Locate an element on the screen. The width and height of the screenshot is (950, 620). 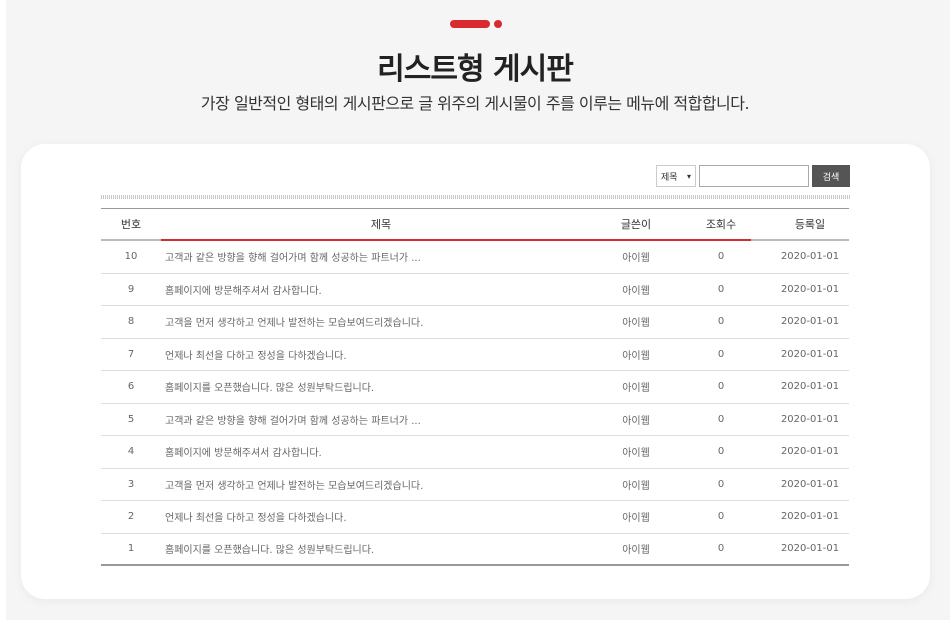
search-field-select: 제목 ▾ is located at coordinates (676, 176).